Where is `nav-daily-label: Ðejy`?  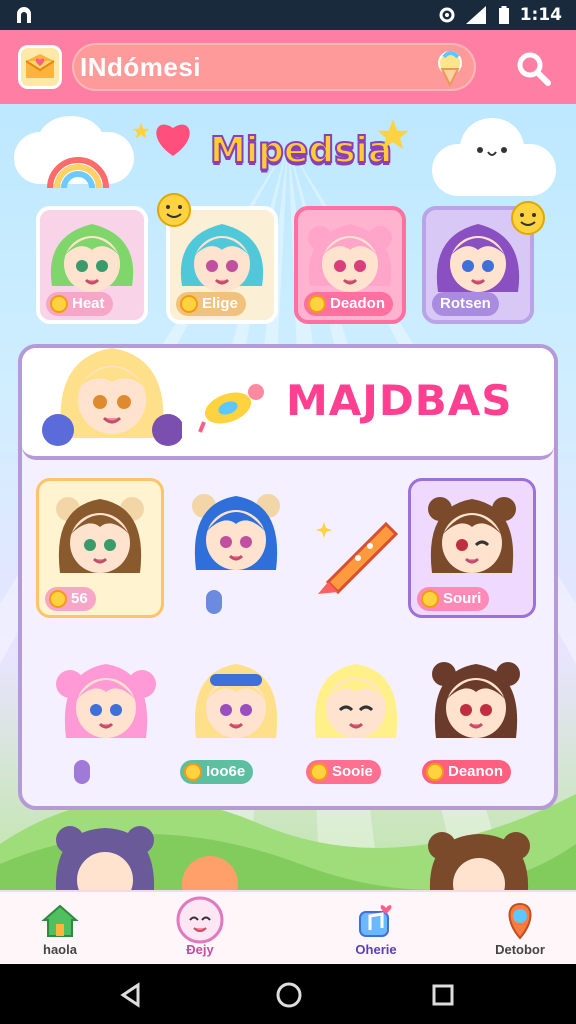 nav-daily-label: Ðejy is located at coordinates (200, 949).